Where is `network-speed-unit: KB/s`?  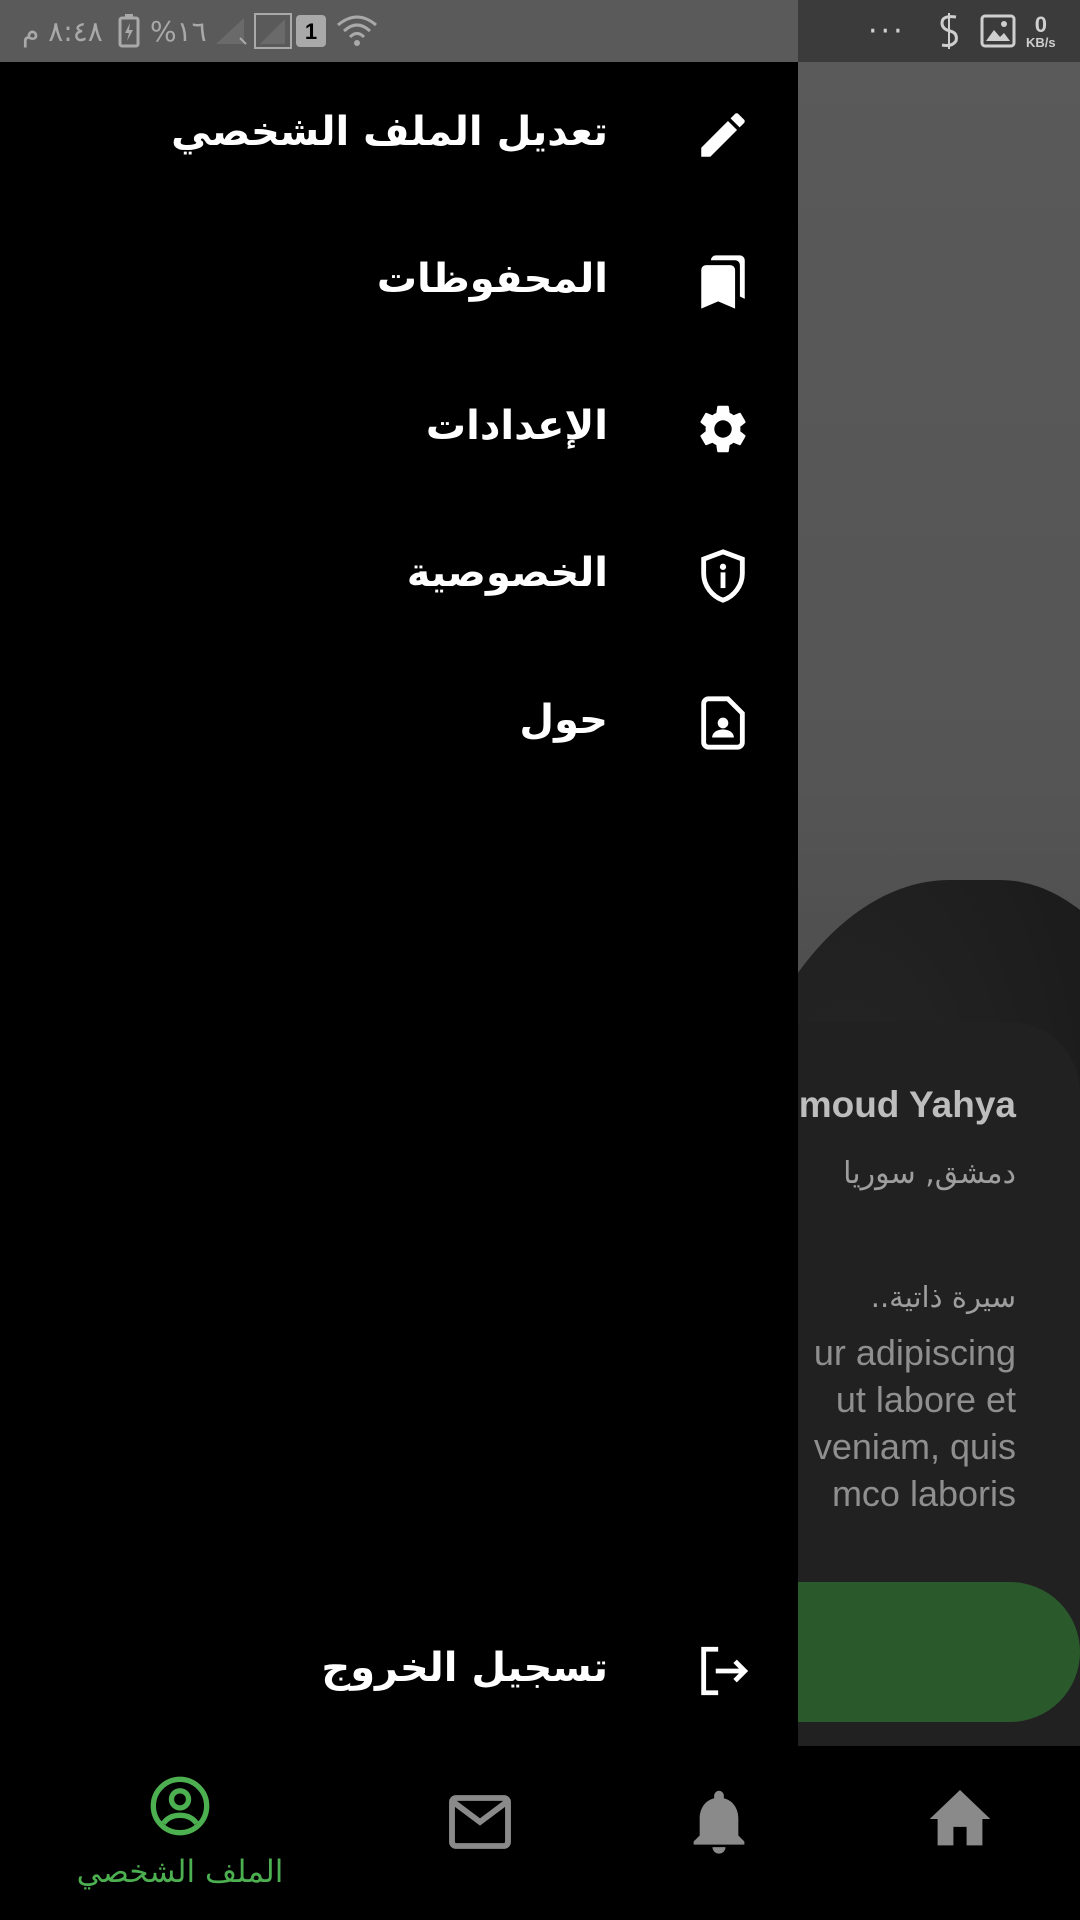 network-speed-unit: KB/s is located at coordinates (1041, 42).